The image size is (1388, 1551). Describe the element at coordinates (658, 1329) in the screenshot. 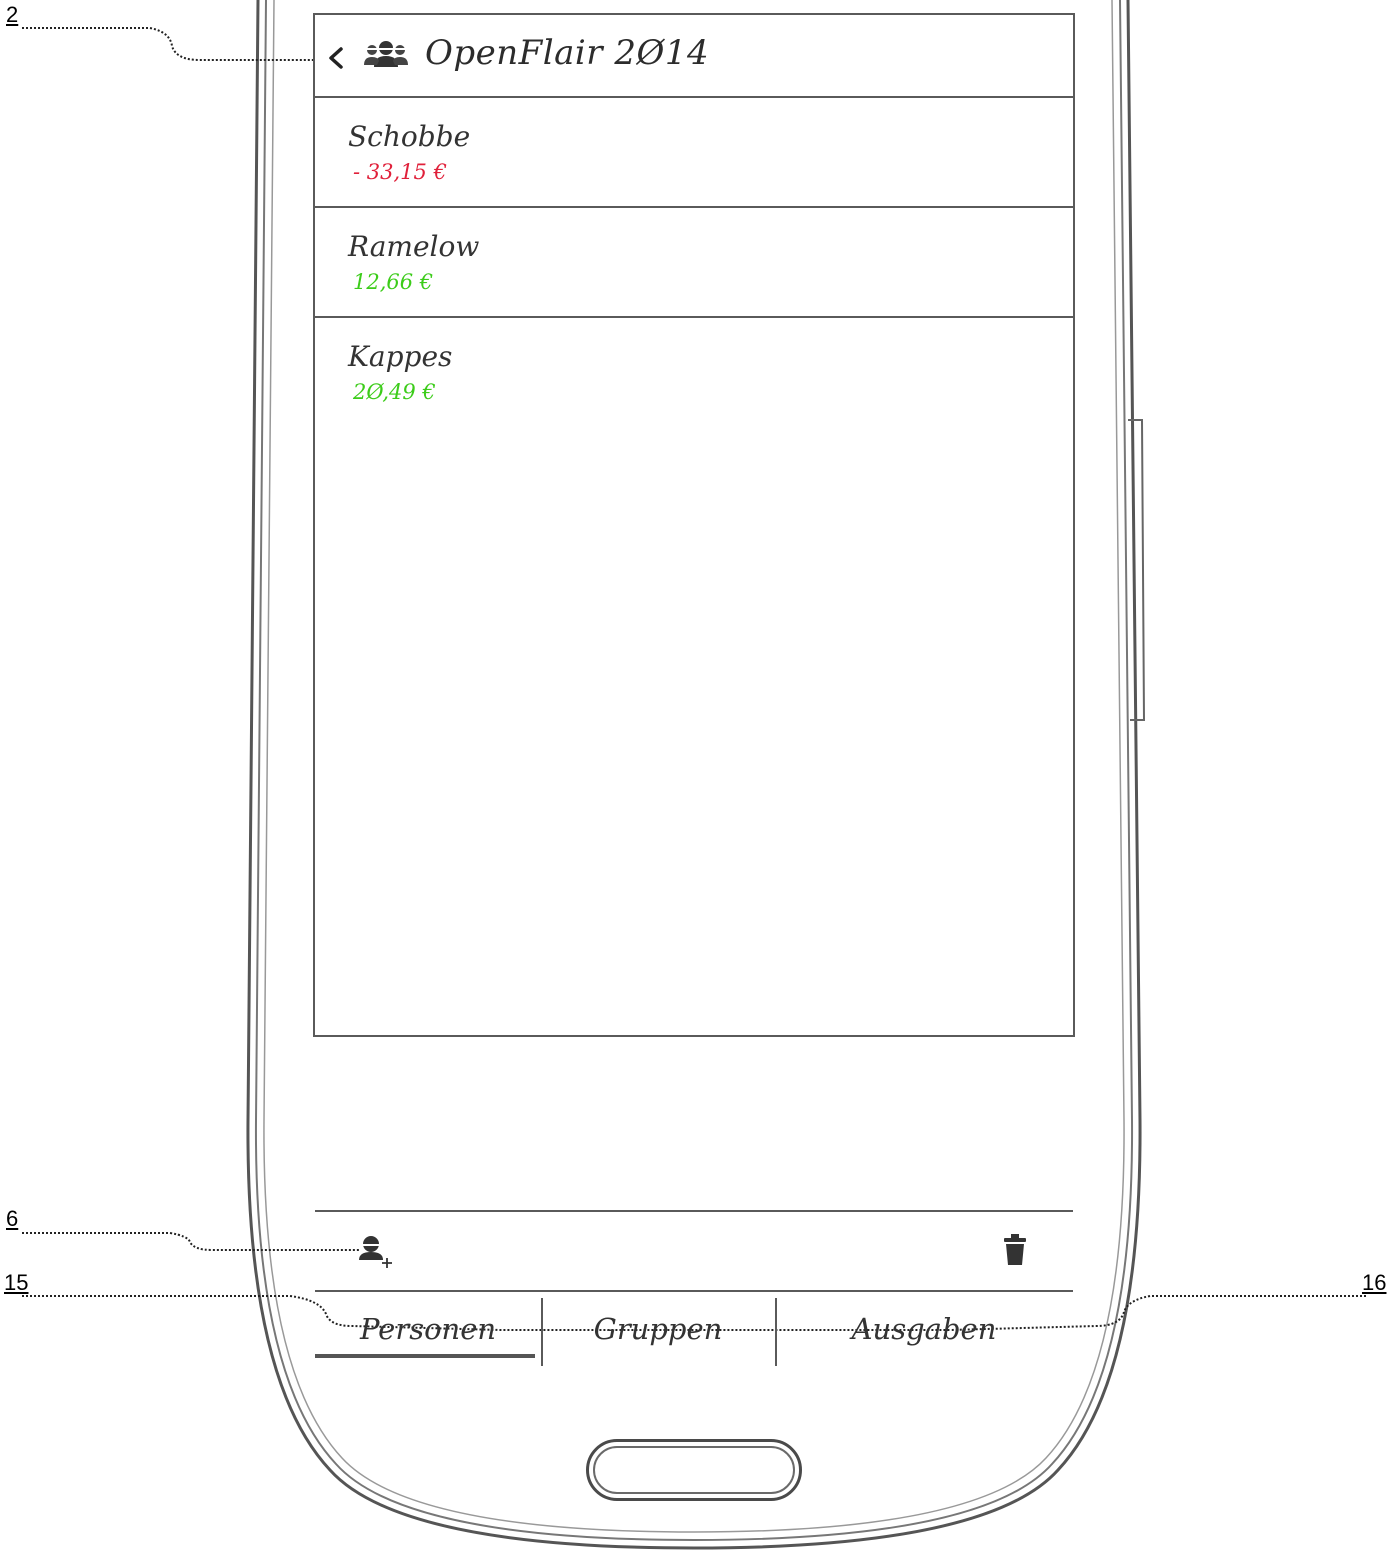

I see `tab-label: Gruppen` at that location.